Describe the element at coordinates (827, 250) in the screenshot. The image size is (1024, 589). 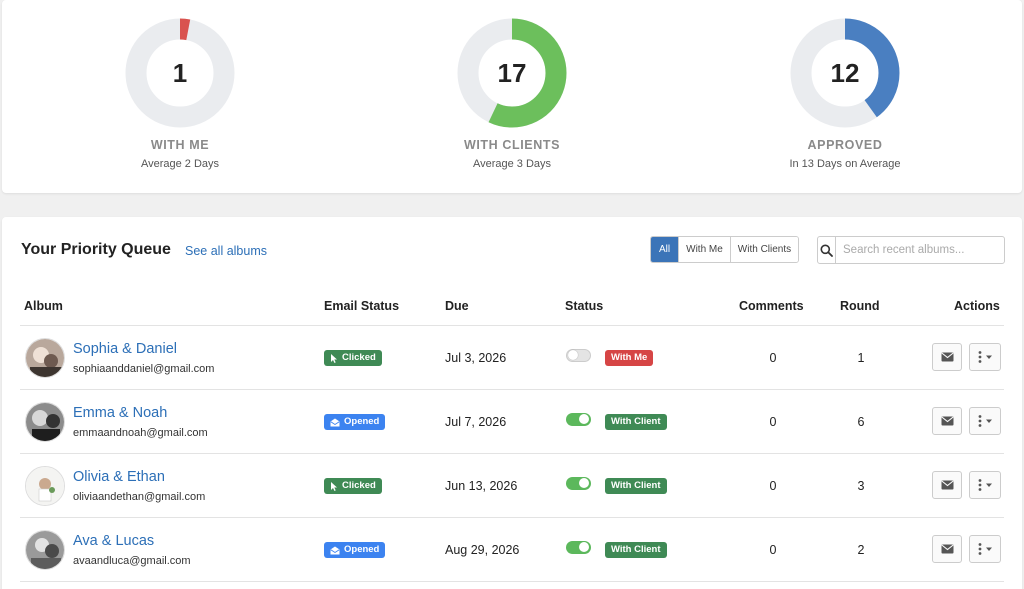
I see `search-icon` at that location.